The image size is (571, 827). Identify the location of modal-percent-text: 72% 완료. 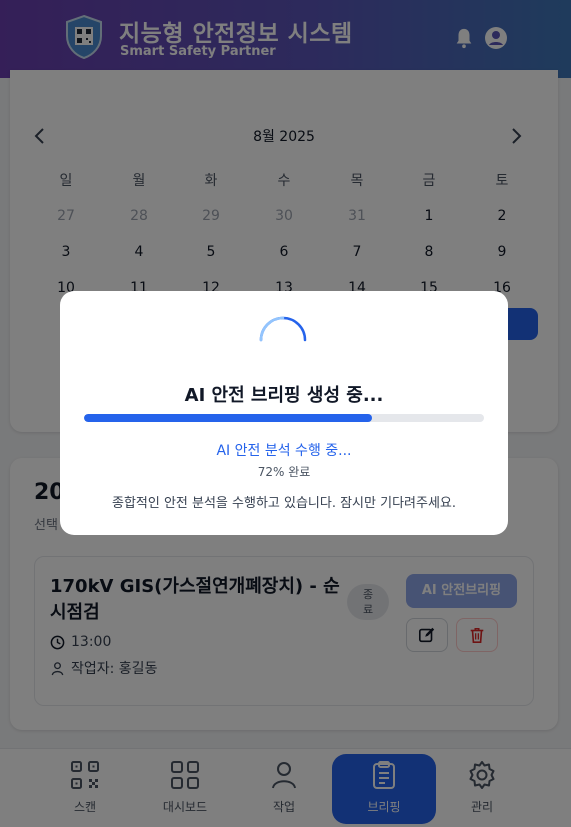
(284, 472).